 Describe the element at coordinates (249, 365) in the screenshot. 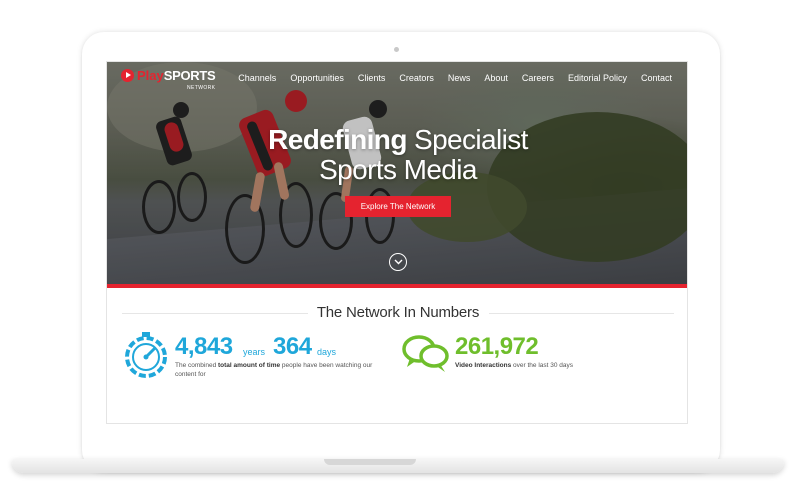

I see `time-desc-bold: total amount of time` at that location.